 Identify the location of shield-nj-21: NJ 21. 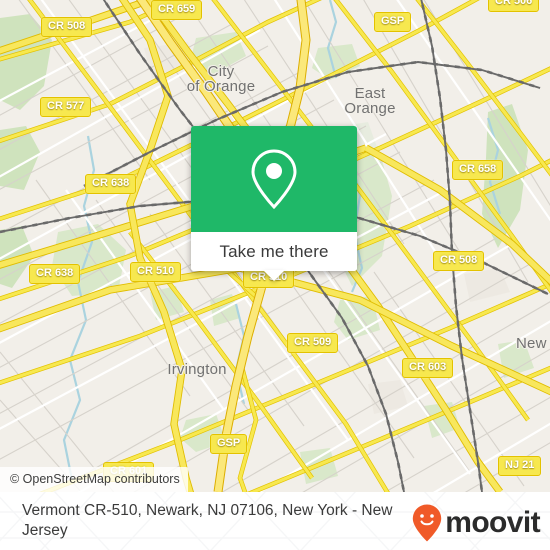
(520, 466).